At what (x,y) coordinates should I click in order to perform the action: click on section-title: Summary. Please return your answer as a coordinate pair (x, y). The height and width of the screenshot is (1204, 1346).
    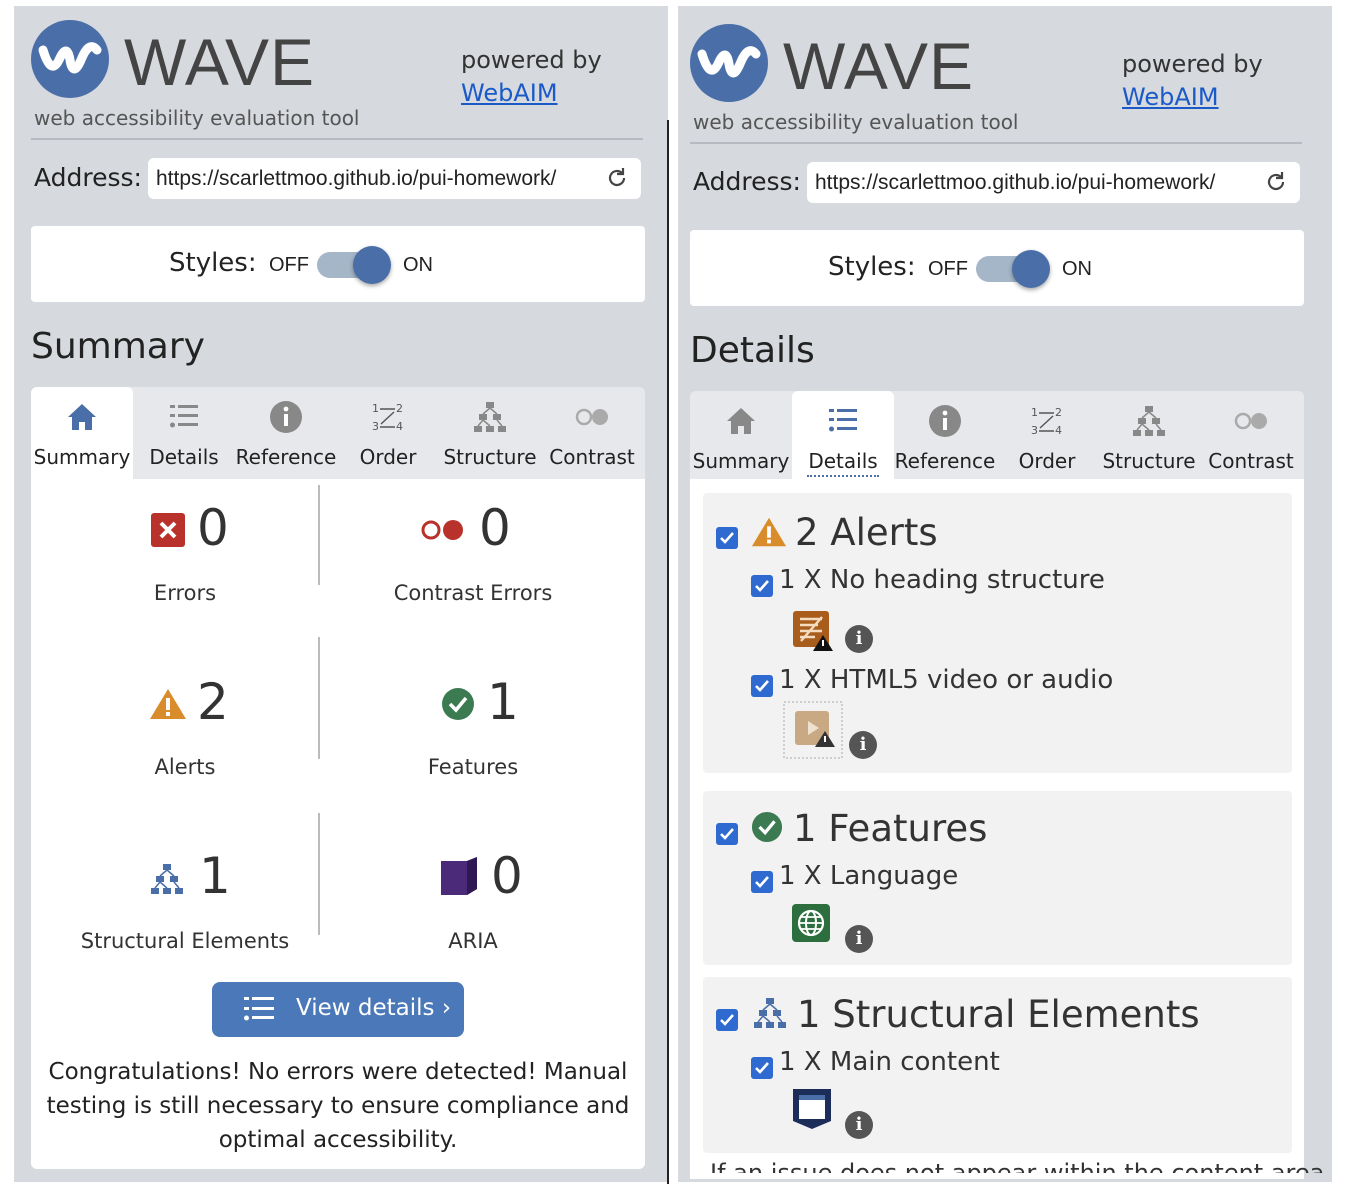
    Looking at the image, I should click on (118, 346).